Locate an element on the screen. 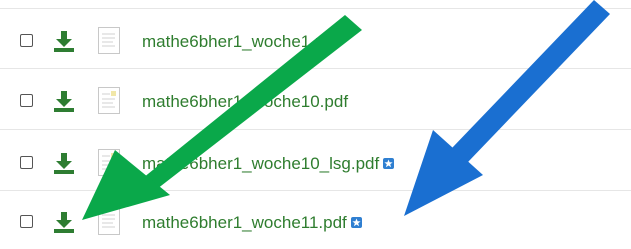  file-name-link: mathe6bher1_woche11.pdf is located at coordinates (252, 223).